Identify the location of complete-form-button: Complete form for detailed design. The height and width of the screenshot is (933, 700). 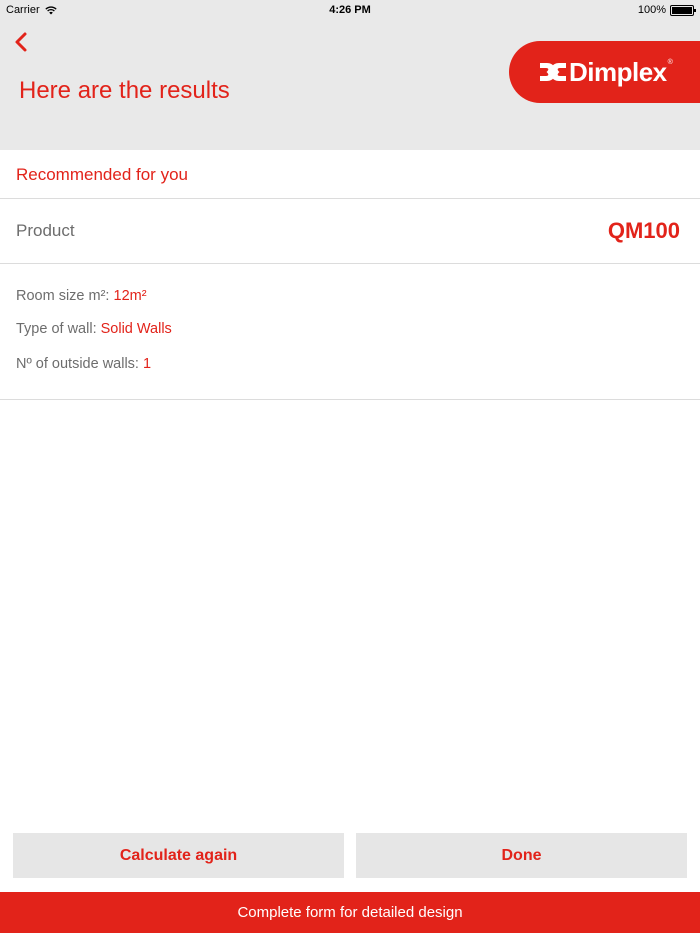
(350, 912).